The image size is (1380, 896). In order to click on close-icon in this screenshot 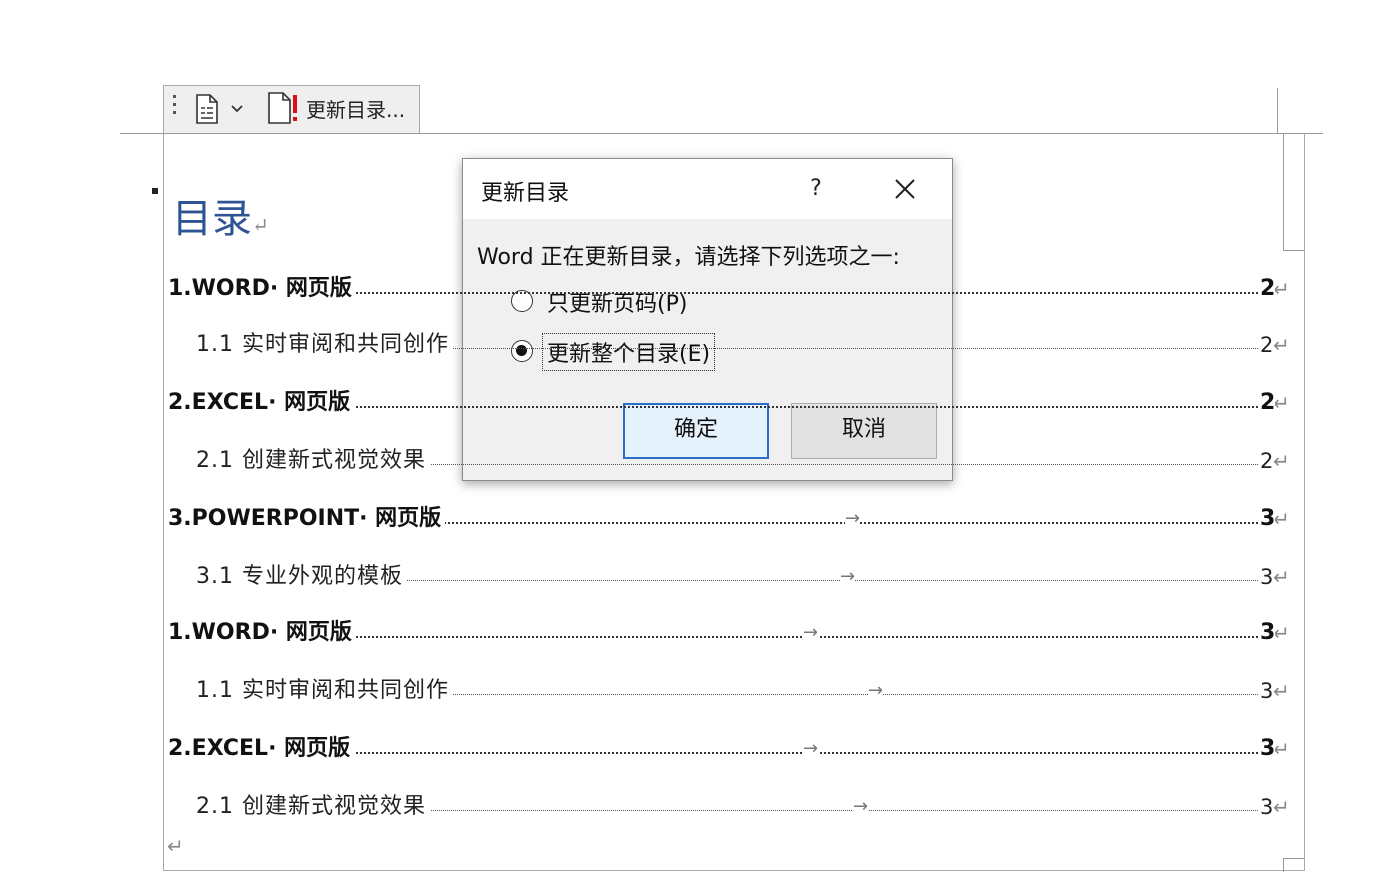, I will do `click(905, 189)`.